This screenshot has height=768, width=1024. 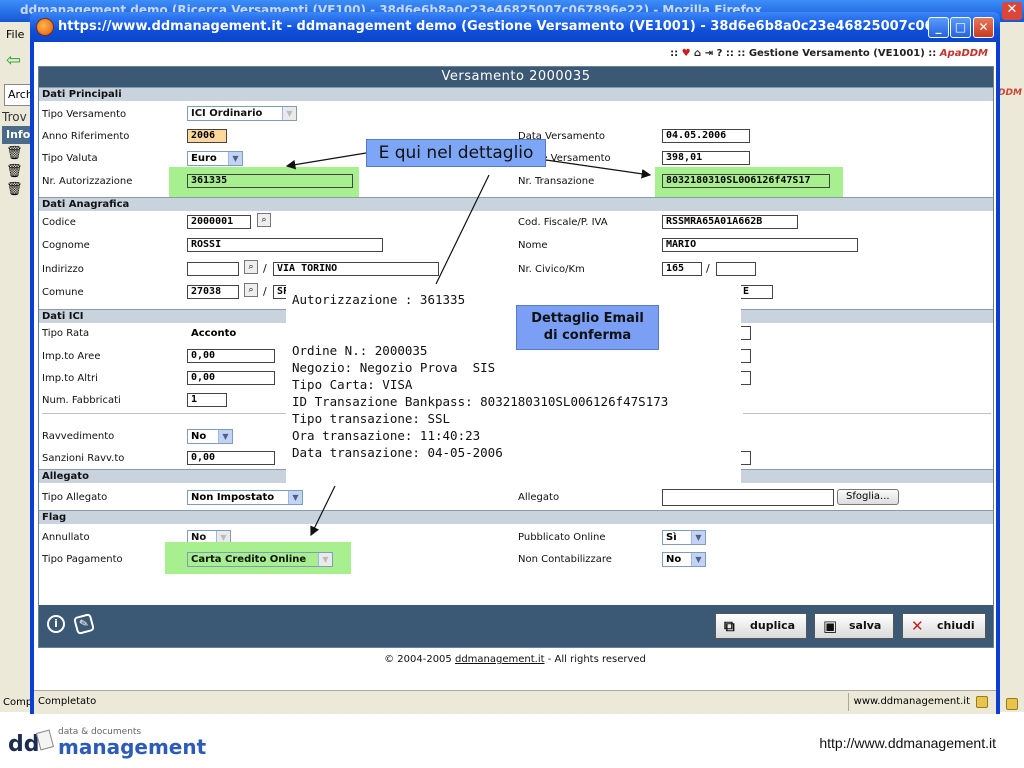 I want to click on home-icon: ⌂, so click(x=697, y=53).